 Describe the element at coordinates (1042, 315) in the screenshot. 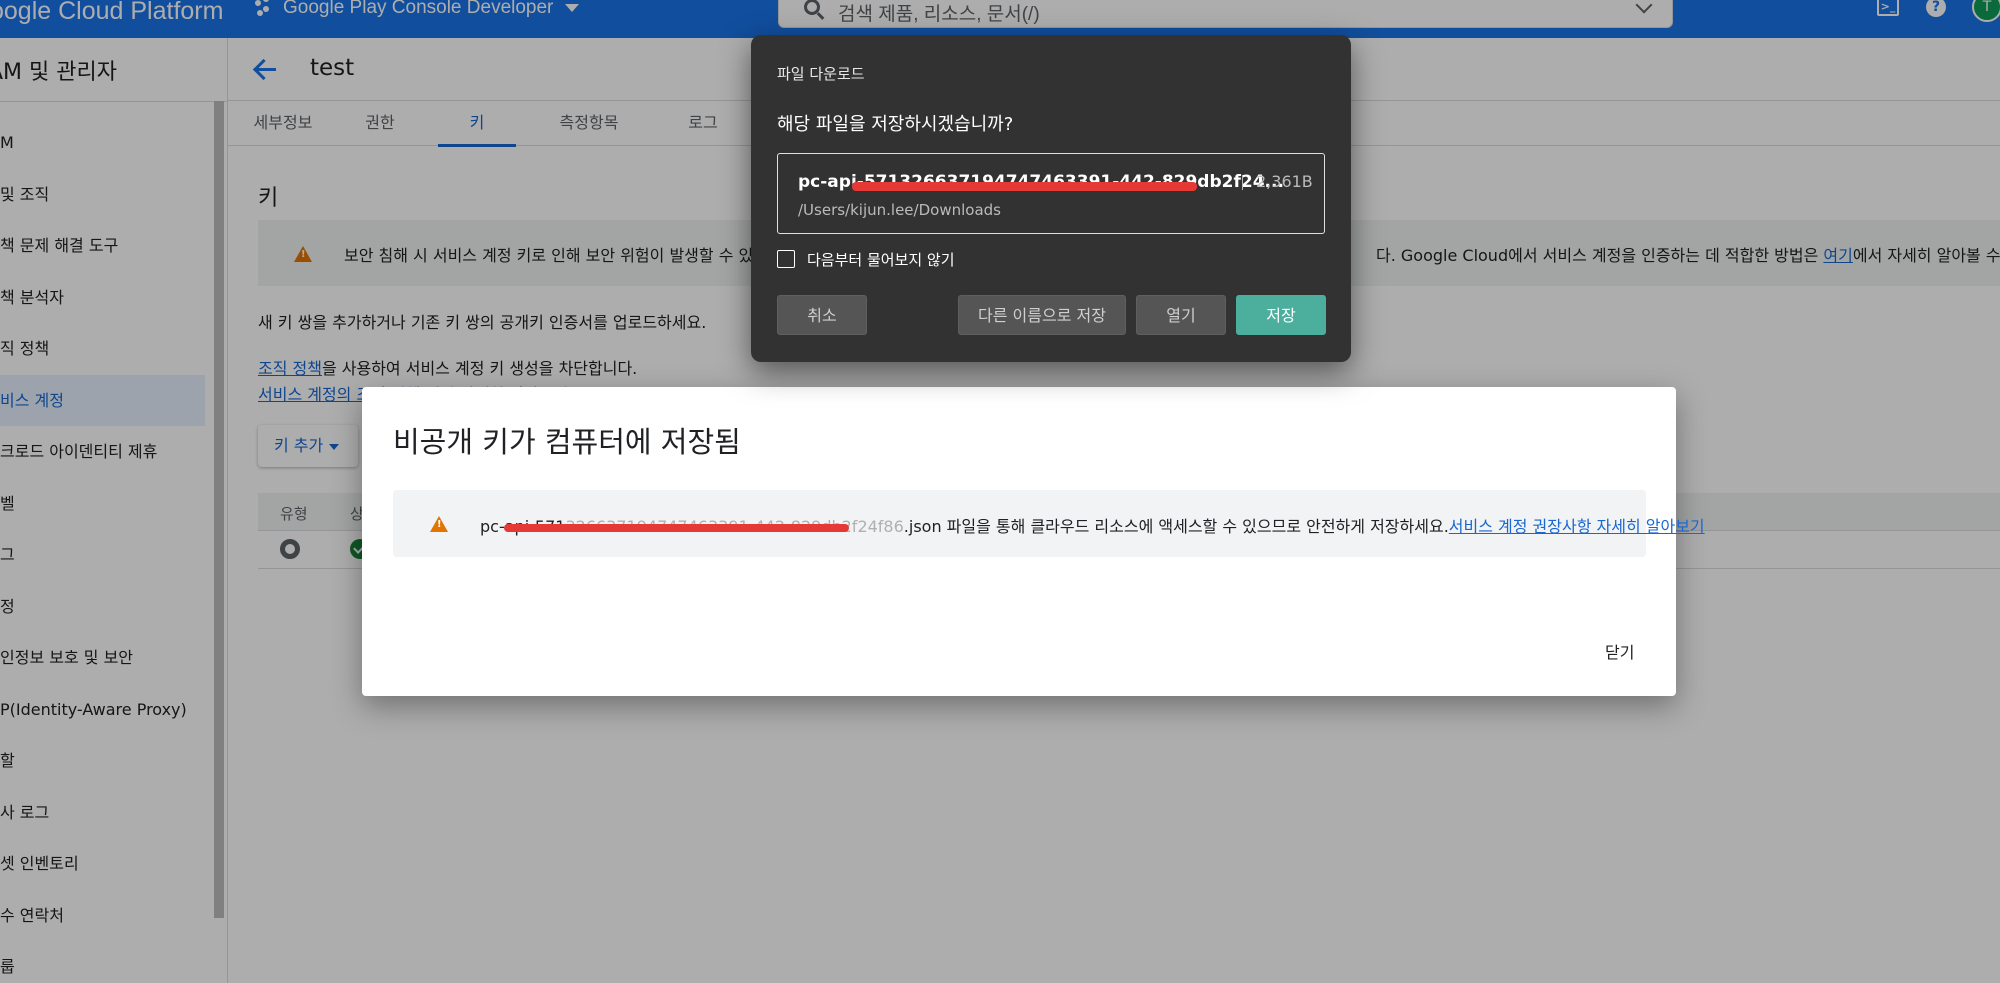

I see `save-as-button: 다른 이름으로 저장` at that location.